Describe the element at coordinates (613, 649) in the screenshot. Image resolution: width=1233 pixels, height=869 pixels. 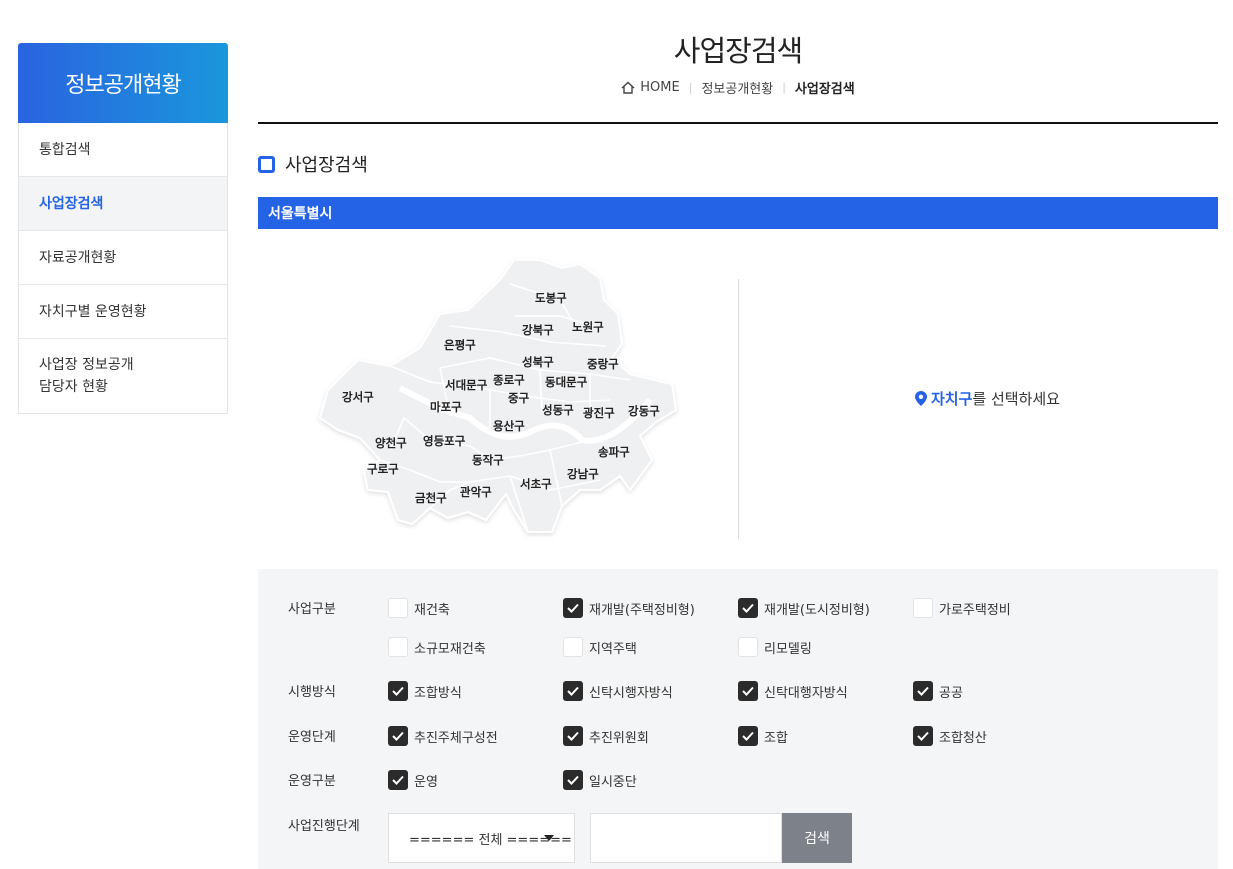
I see `checkbox-label: 지역주택` at that location.